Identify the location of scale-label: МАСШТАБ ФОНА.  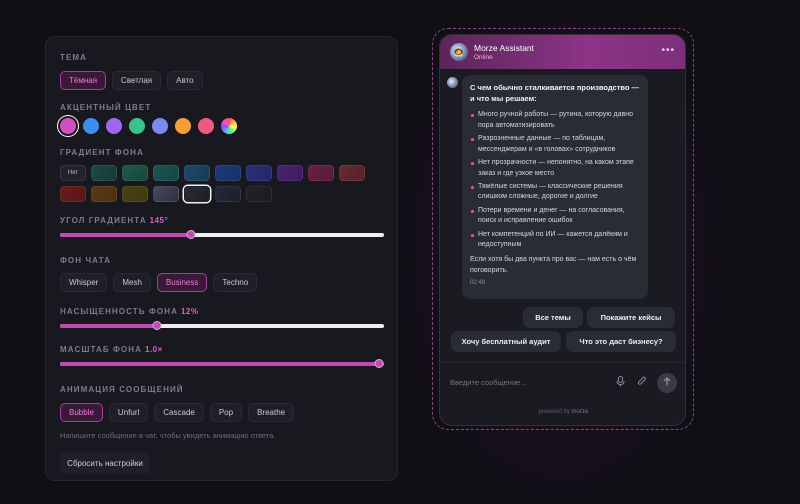
(101, 349).